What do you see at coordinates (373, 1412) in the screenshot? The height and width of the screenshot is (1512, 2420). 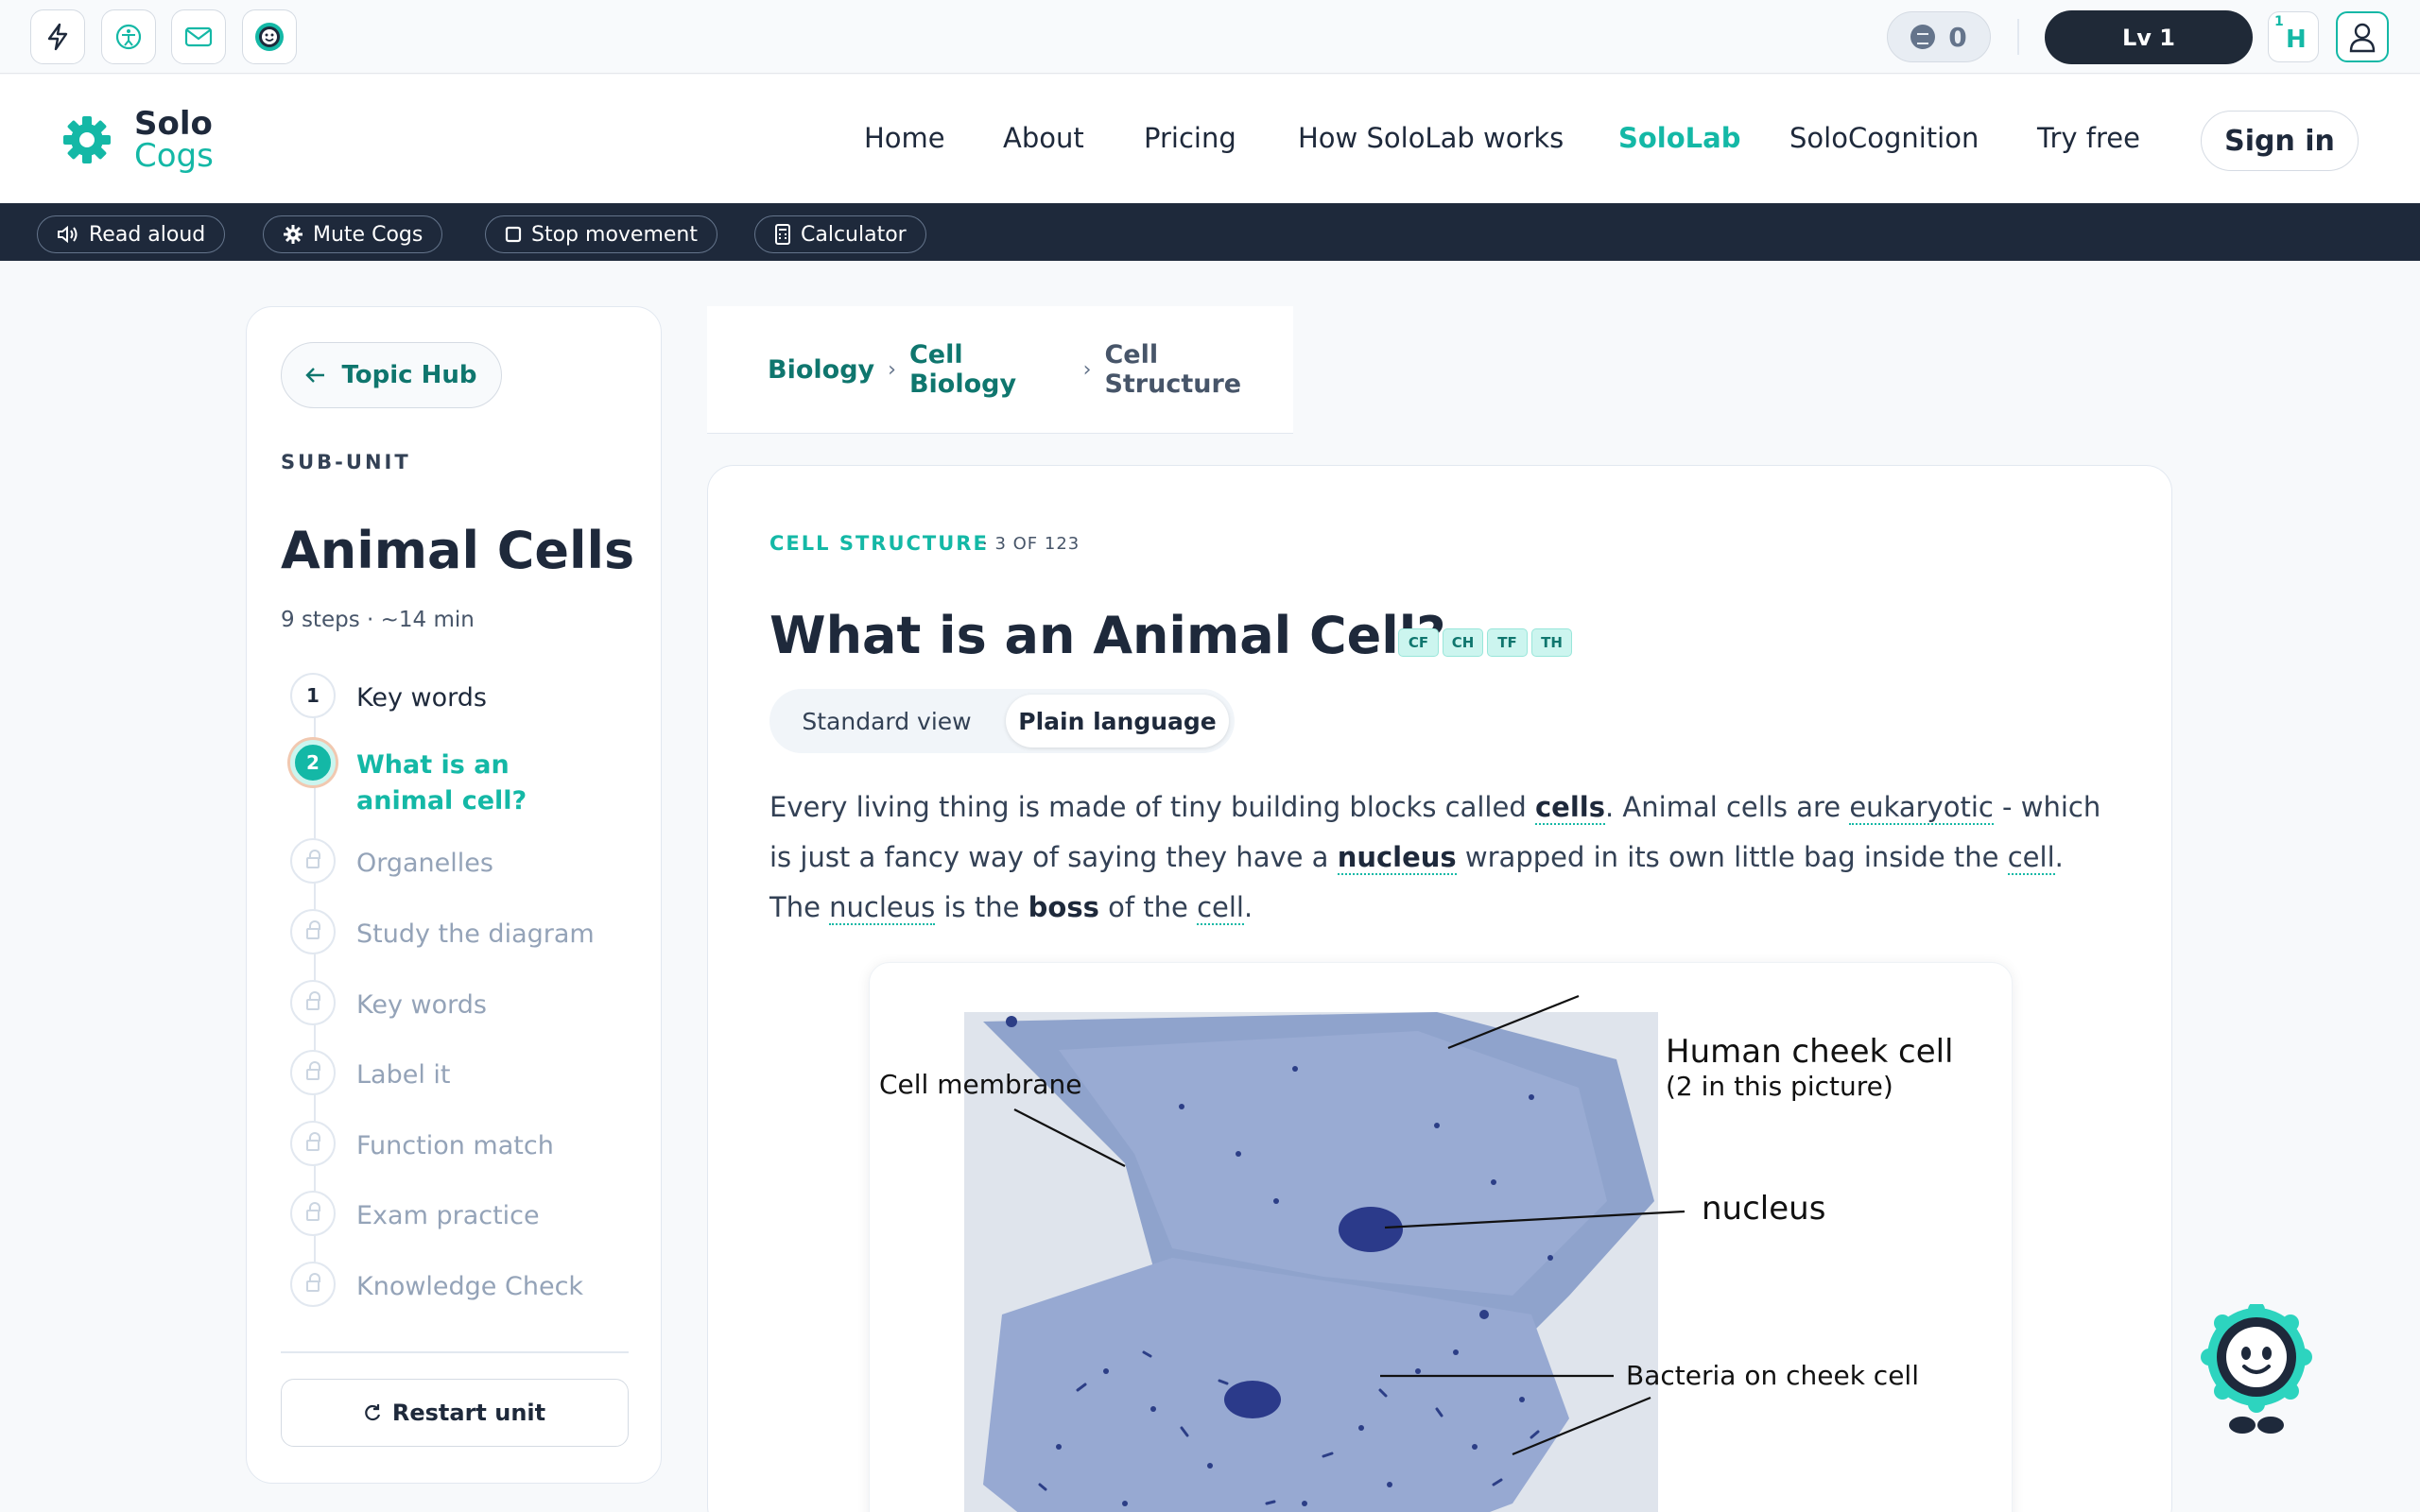 I see `restart-icon` at bounding box center [373, 1412].